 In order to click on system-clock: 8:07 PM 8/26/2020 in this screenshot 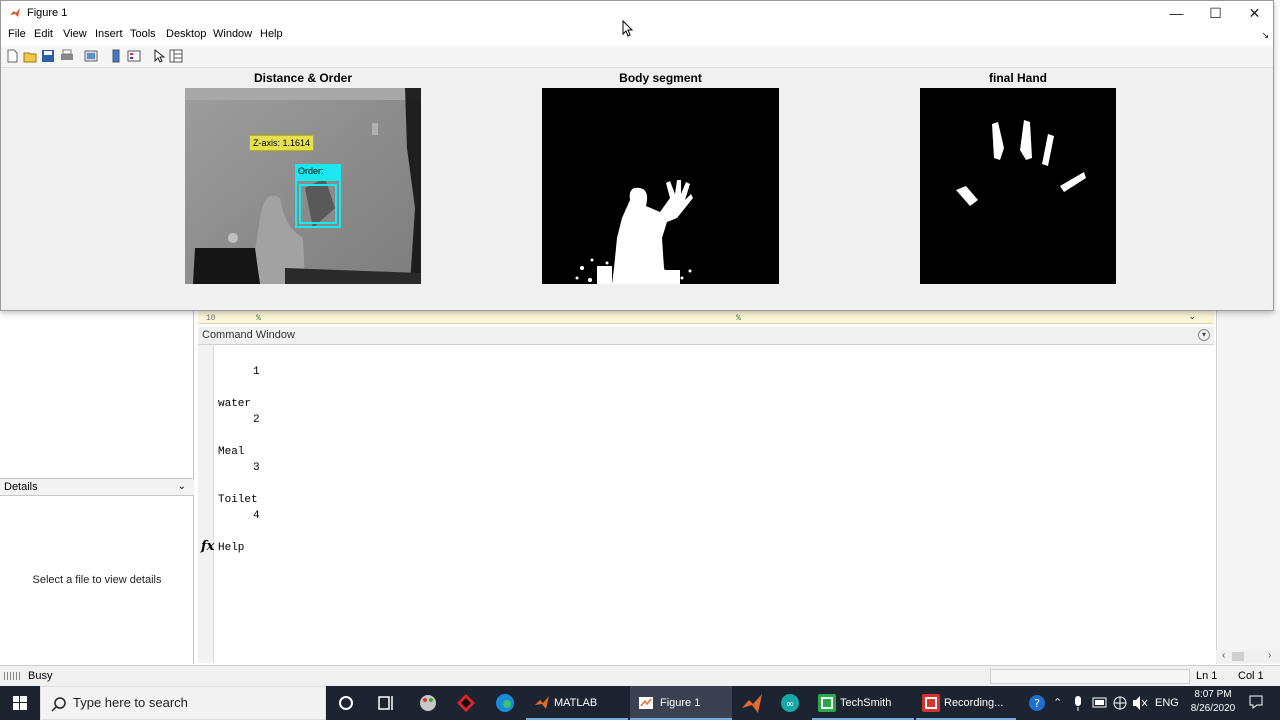, I will do `click(1213, 702)`.